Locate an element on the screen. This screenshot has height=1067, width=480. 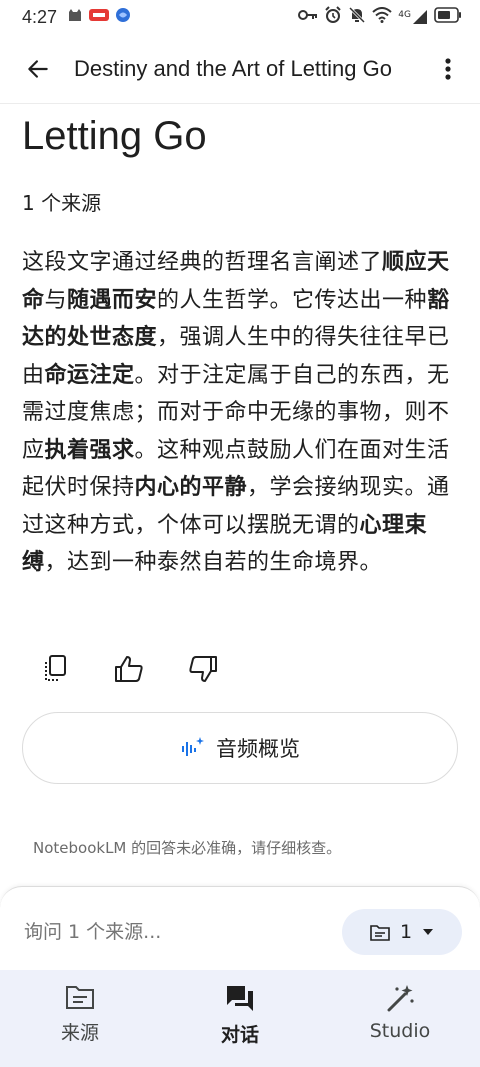
summary-highlight: 随遇而安 is located at coordinates (112, 300).